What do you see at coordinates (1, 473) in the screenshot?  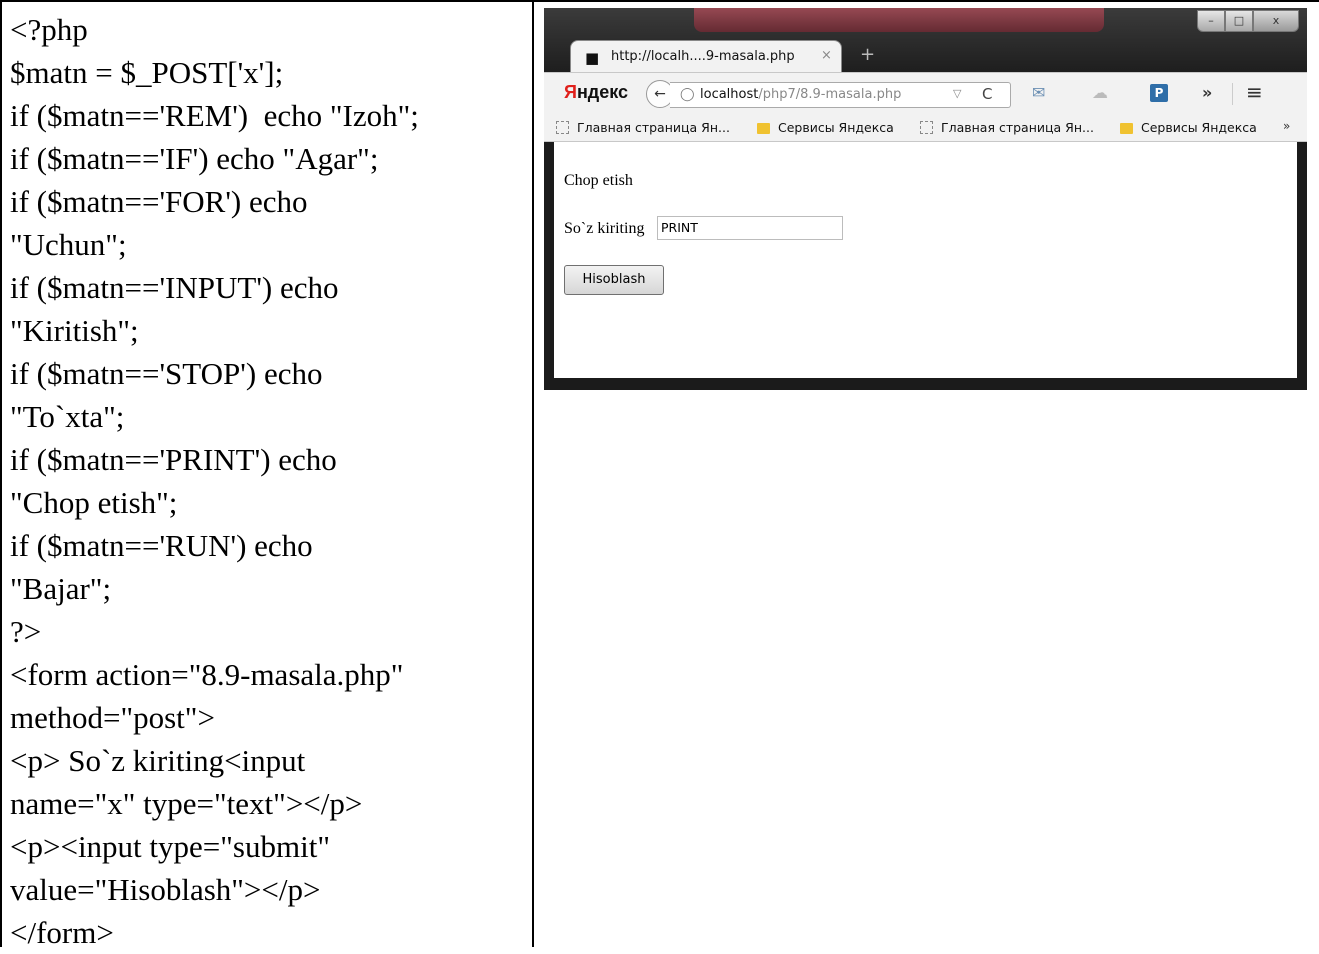 I see `table-border-left` at bounding box center [1, 473].